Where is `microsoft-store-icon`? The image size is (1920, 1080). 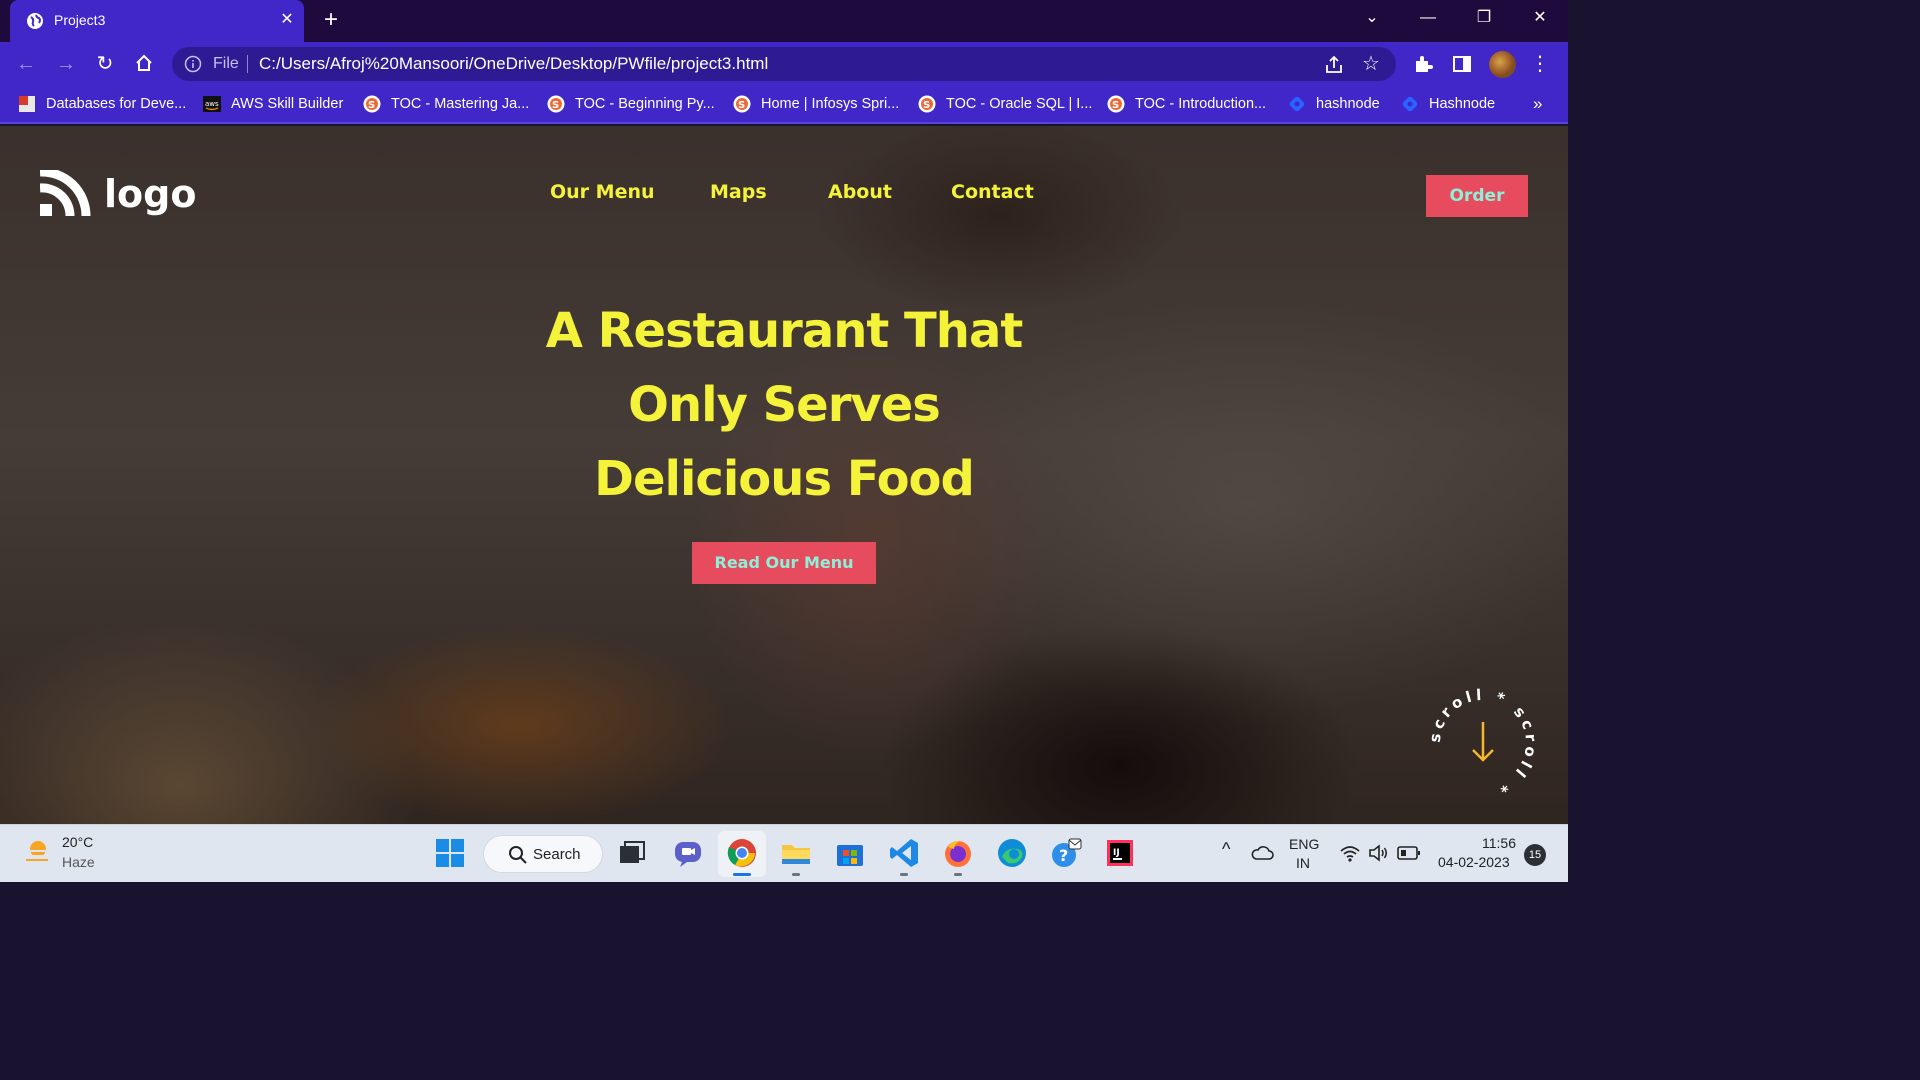
microsoft-store-icon is located at coordinates (850, 853).